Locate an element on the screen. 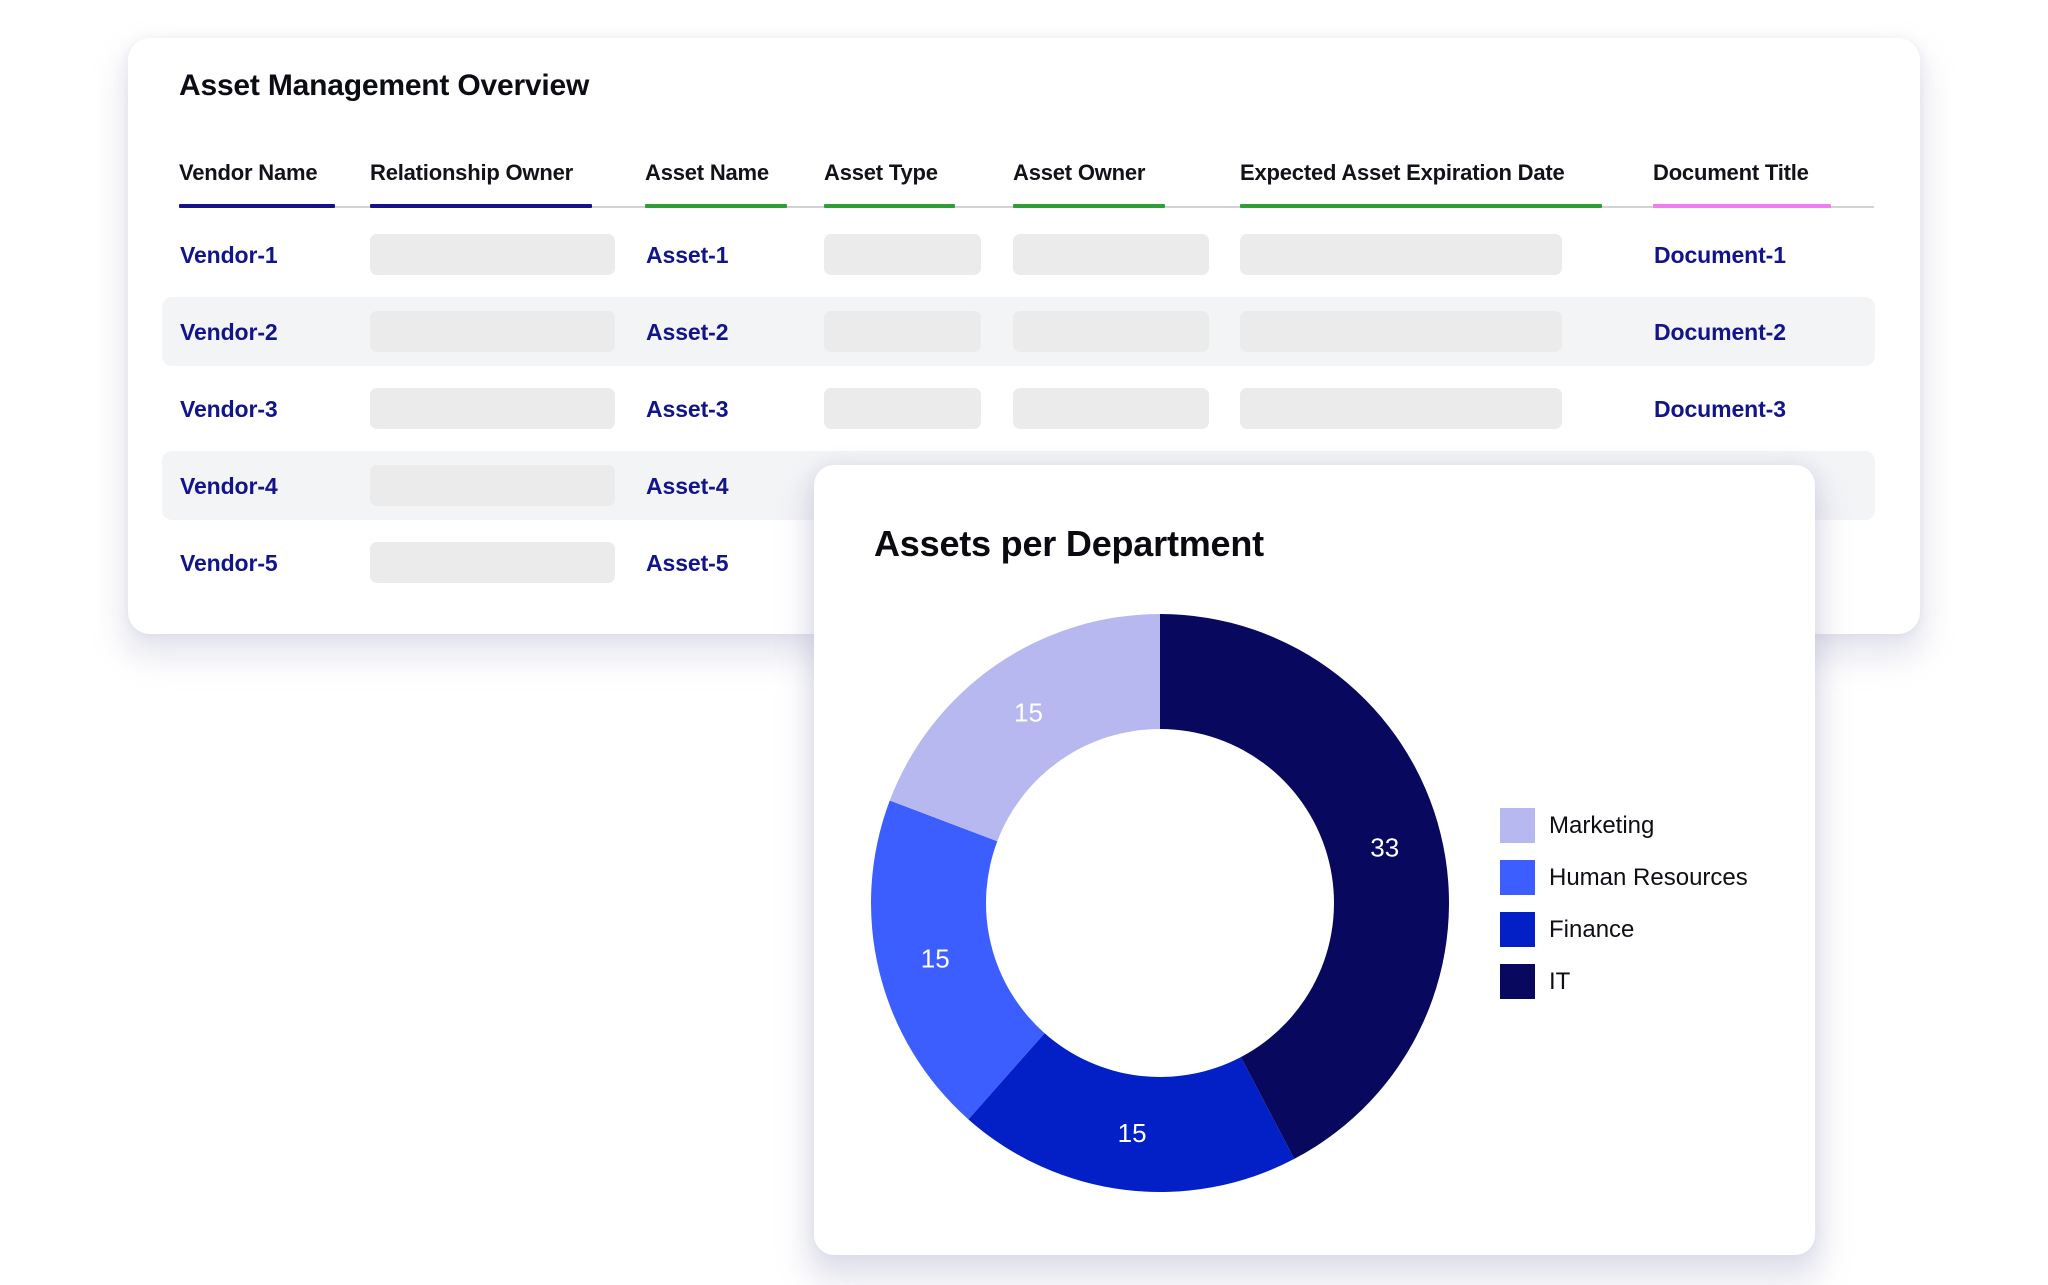 Image resolution: width=2048 pixels, height=1285 pixels. vendor-link: Vendor-4 is located at coordinates (229, 486).